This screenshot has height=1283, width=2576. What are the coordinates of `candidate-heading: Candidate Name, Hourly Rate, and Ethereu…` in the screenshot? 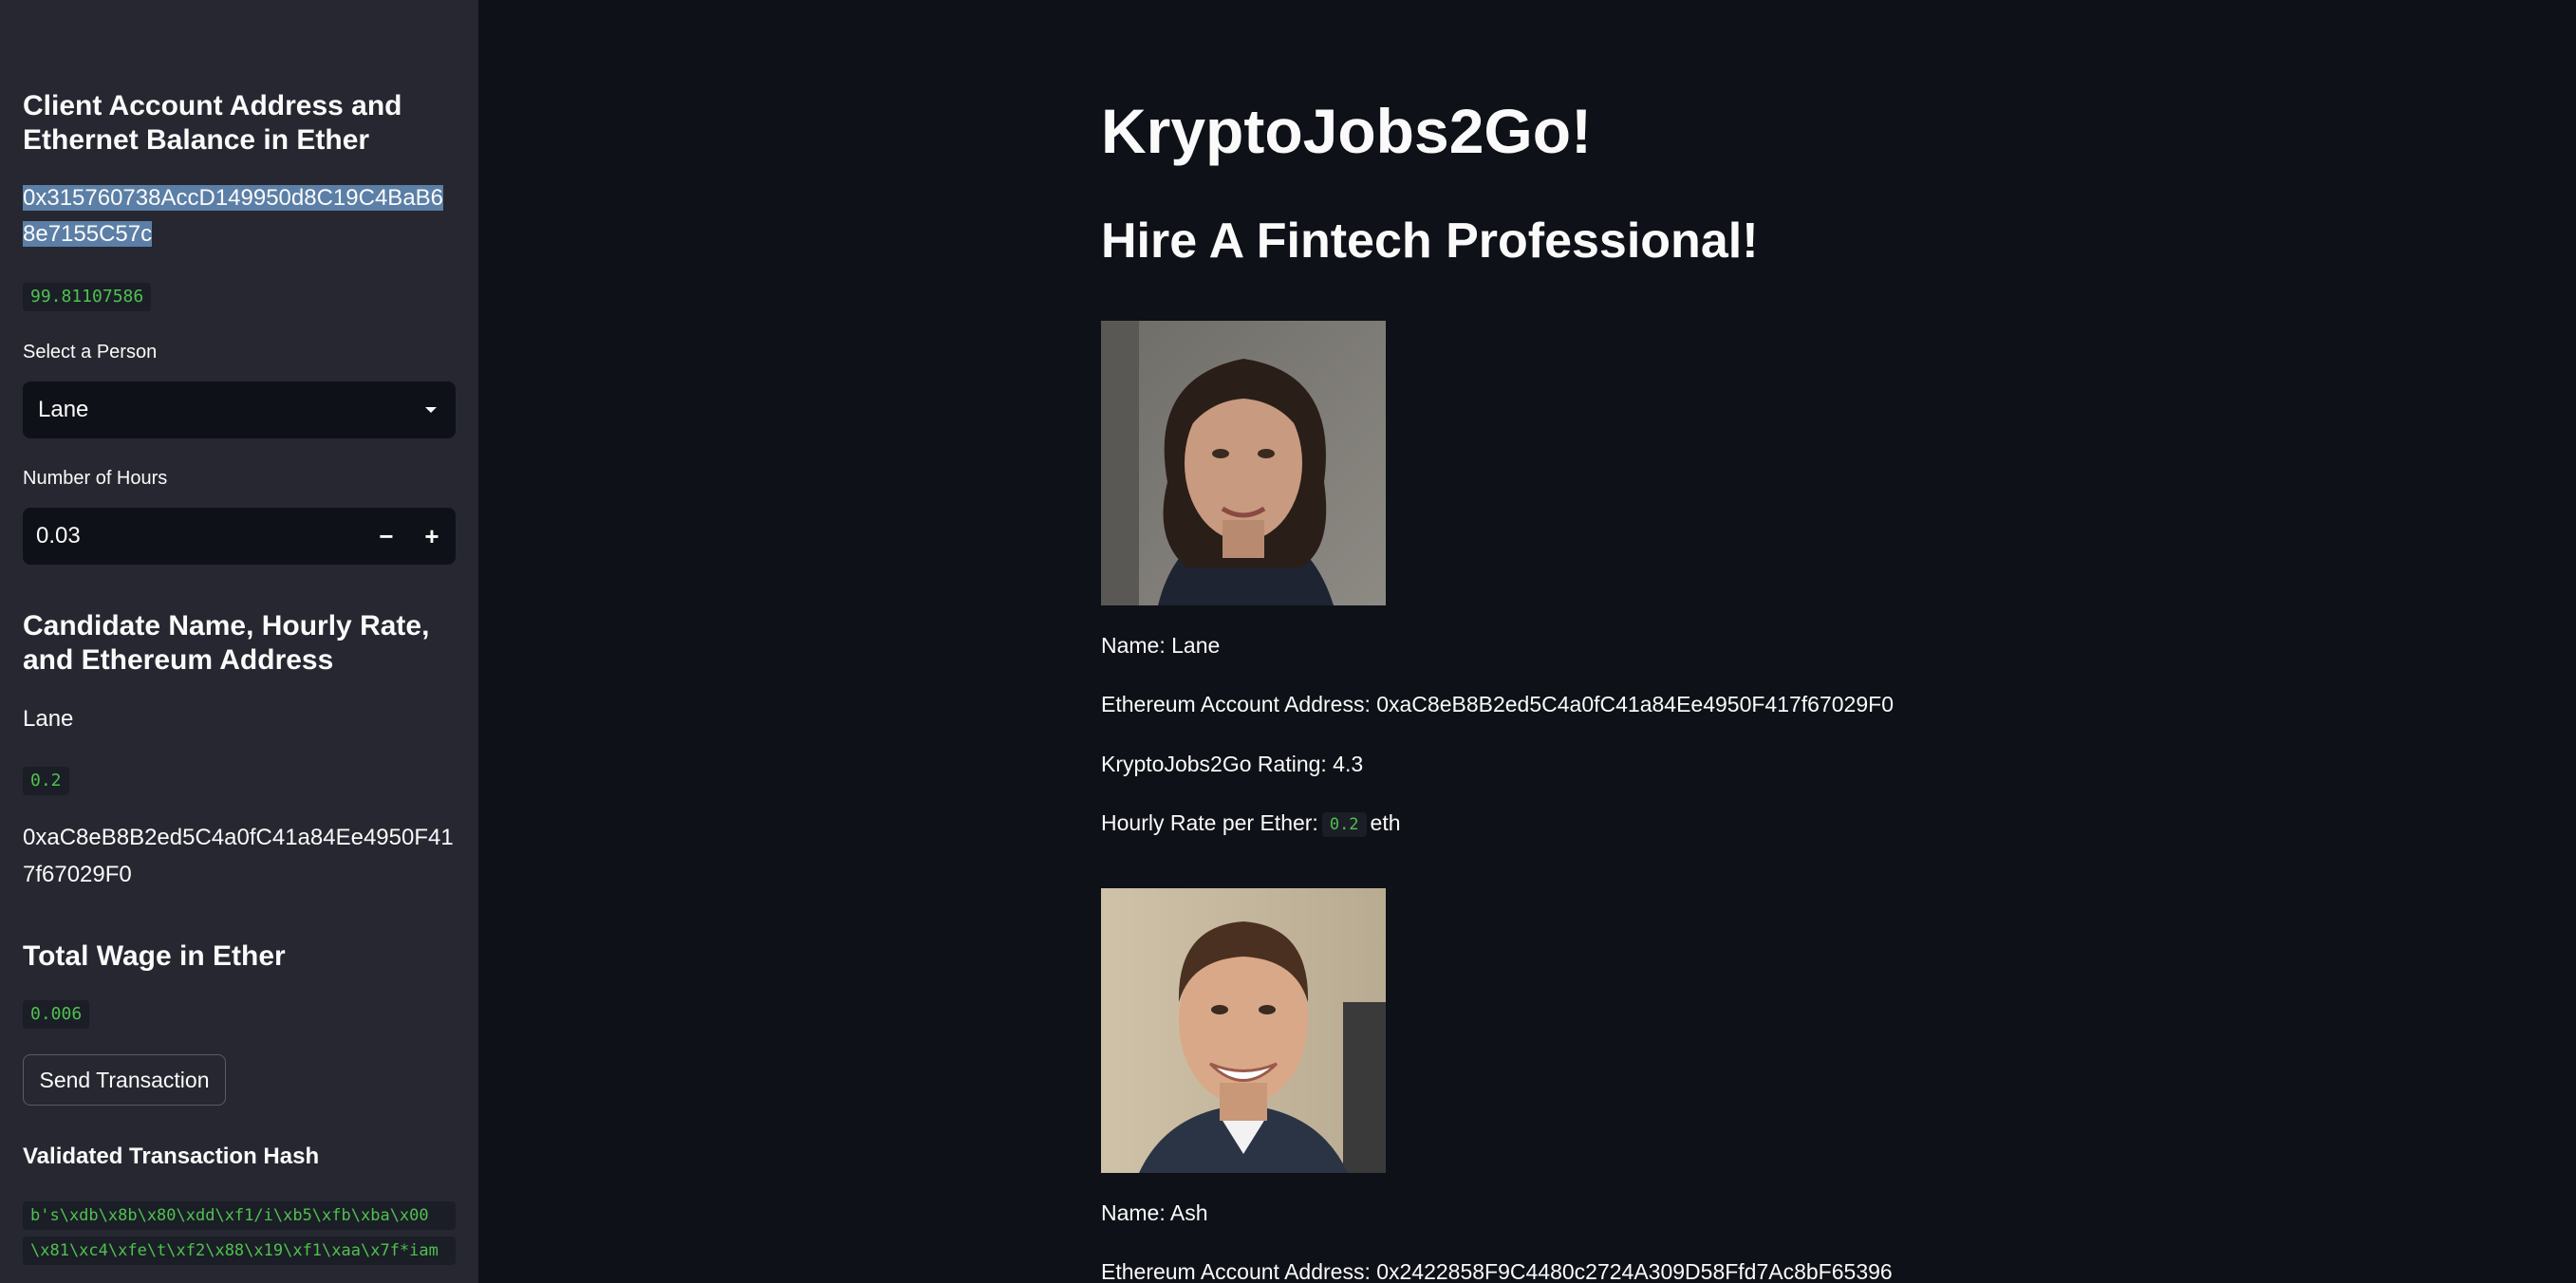 It's located at (227, 643).